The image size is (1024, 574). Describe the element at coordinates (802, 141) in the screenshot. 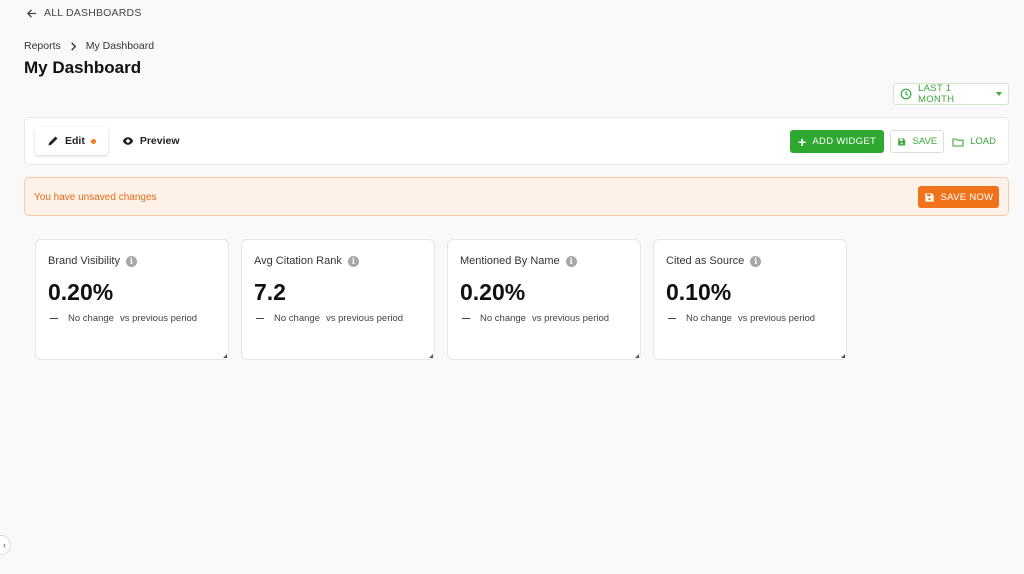

I see `plus-icon: +` at that location.